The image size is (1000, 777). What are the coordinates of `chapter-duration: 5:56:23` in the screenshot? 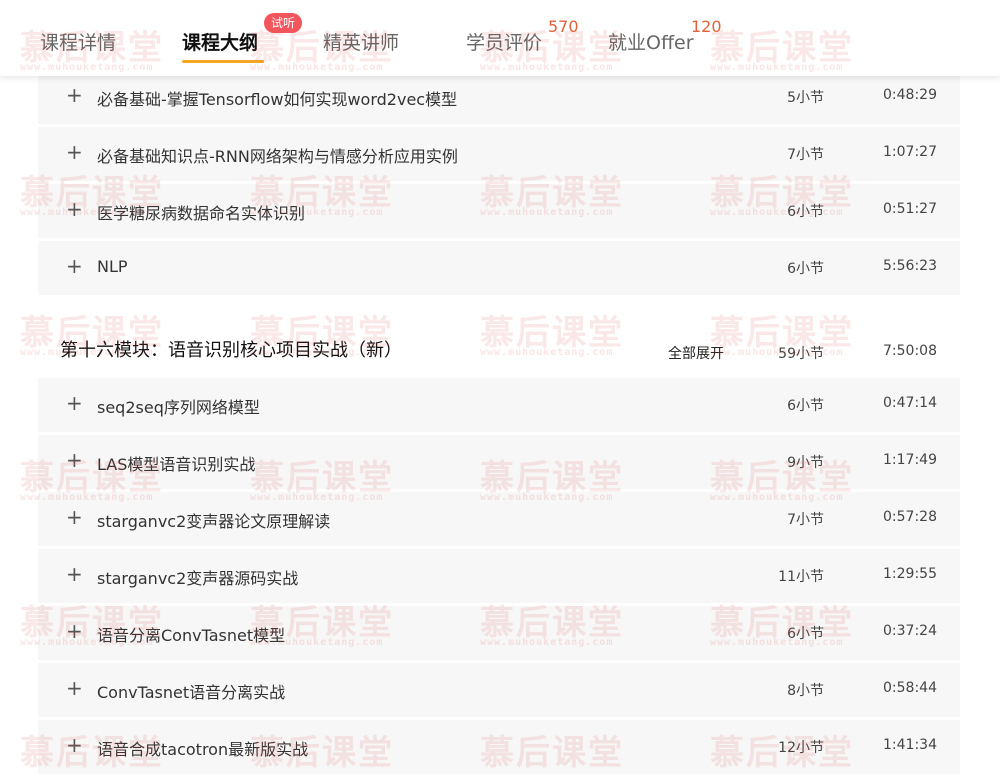 It's located at (910, 266).